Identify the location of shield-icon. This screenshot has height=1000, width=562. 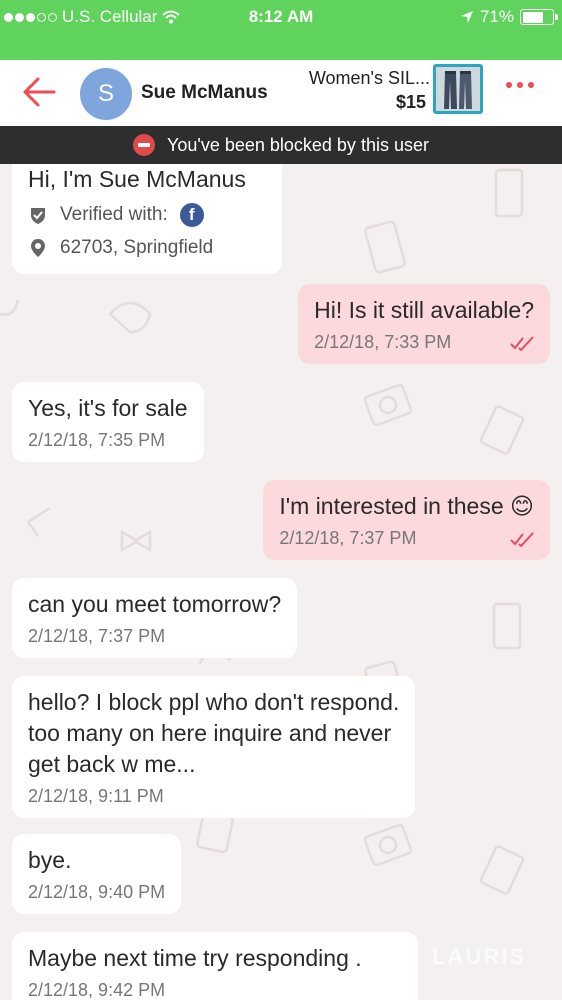
(38, 216).